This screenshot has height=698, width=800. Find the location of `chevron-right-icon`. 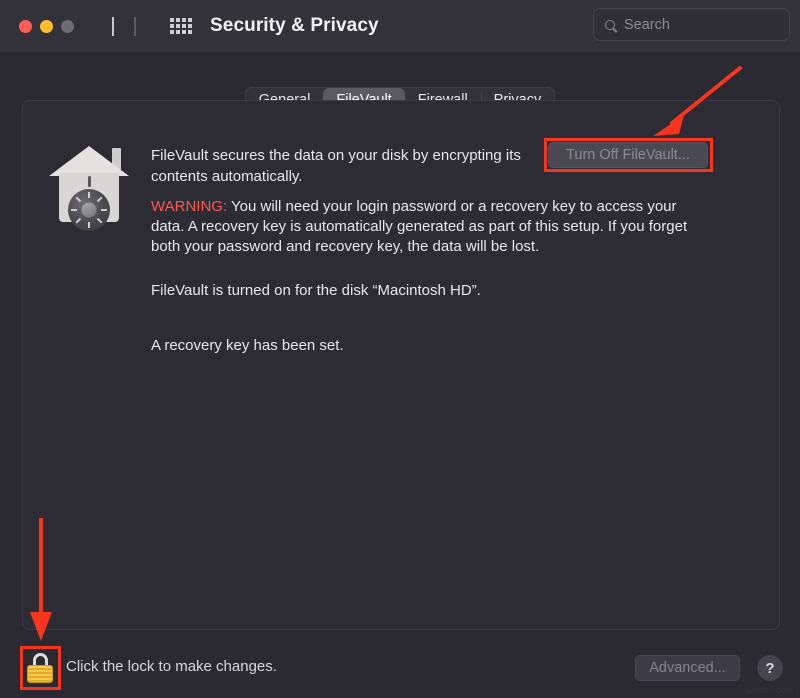

chevron-right-icon is located at coordinates (135, 26).